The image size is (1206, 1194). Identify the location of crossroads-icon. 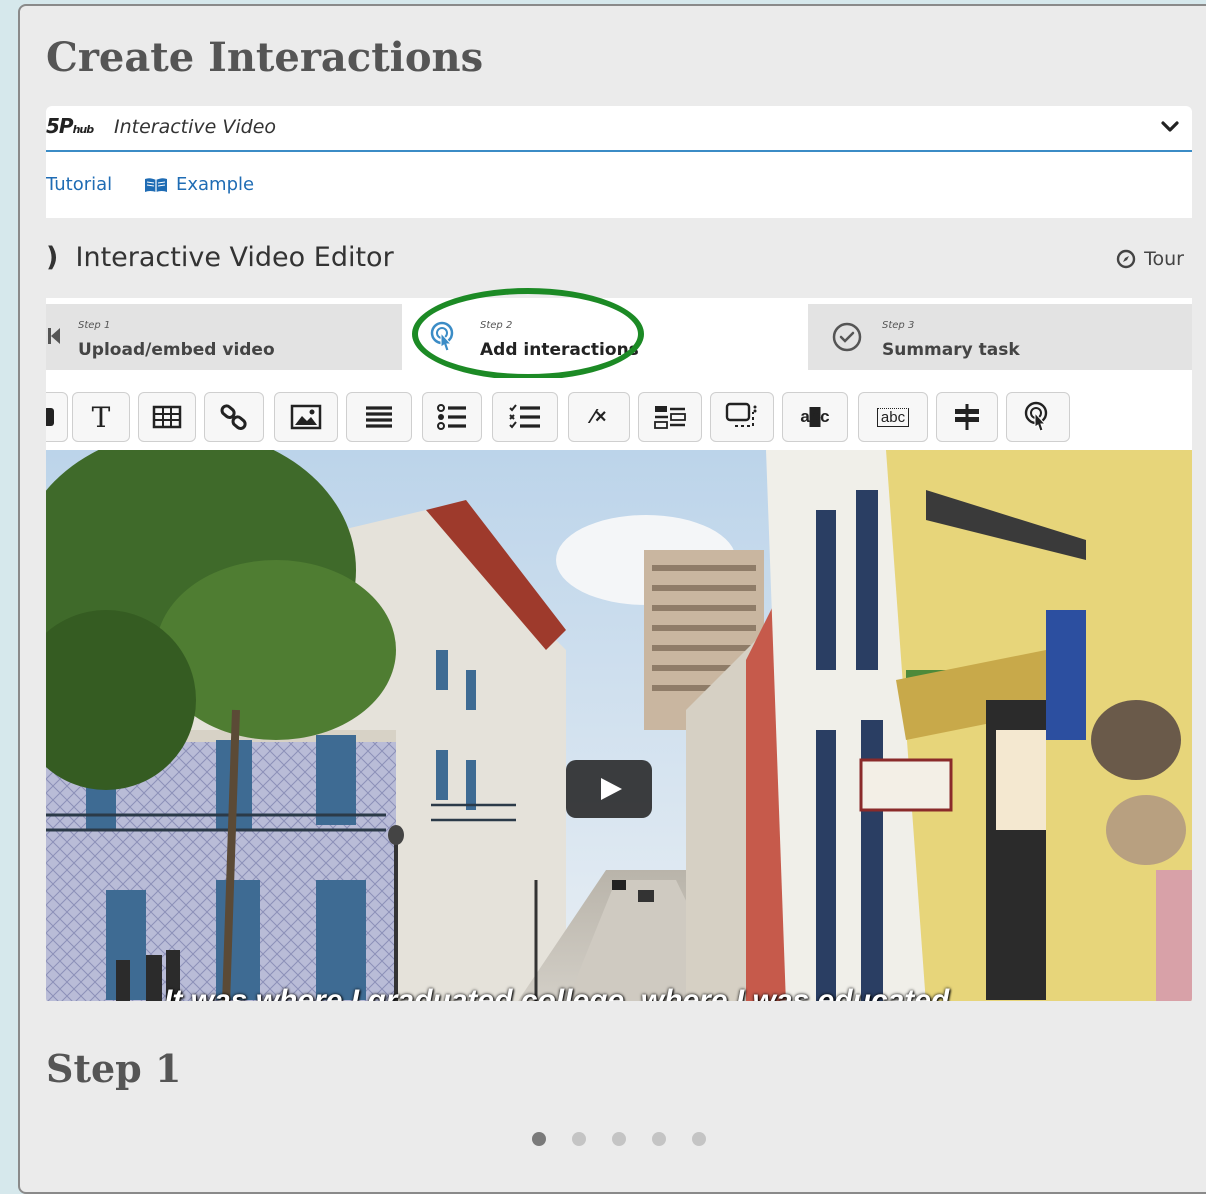
(742, 417).